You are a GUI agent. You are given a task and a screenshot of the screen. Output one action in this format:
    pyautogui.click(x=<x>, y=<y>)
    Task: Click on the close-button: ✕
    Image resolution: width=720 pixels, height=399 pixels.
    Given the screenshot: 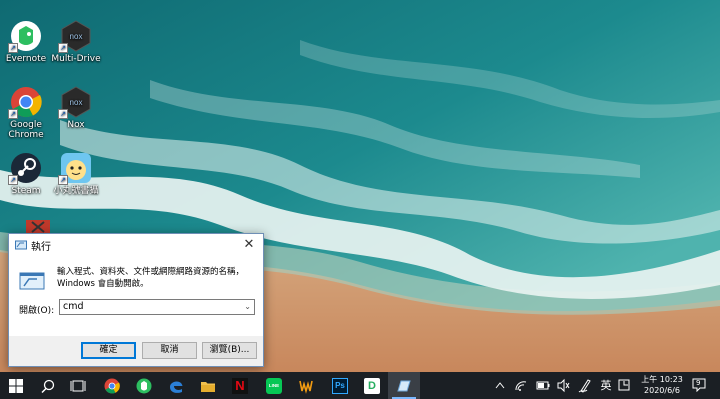 What is the action you would take?
    pyautogui.click(x=249, y=245)
    